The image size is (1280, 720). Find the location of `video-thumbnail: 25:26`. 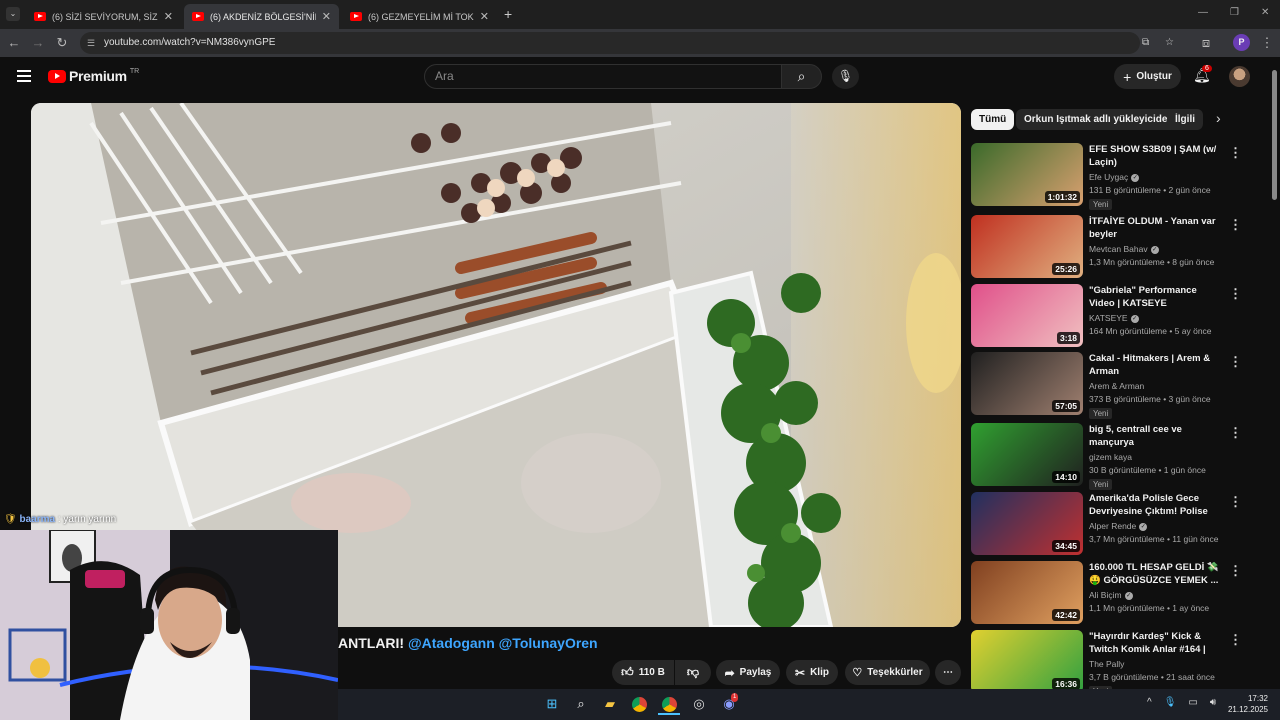

video-thumbnail: 25:26 is located at coordinates (1027, 246).